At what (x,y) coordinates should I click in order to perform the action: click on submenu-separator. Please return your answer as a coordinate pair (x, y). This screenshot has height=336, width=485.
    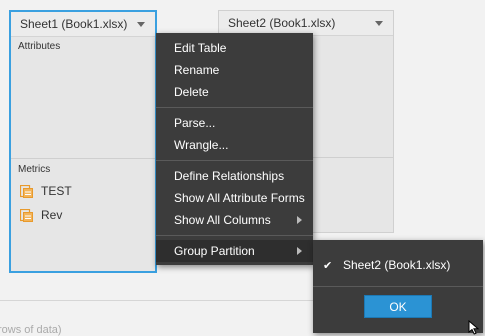
    Looking at the image, I should click on (398, 286).